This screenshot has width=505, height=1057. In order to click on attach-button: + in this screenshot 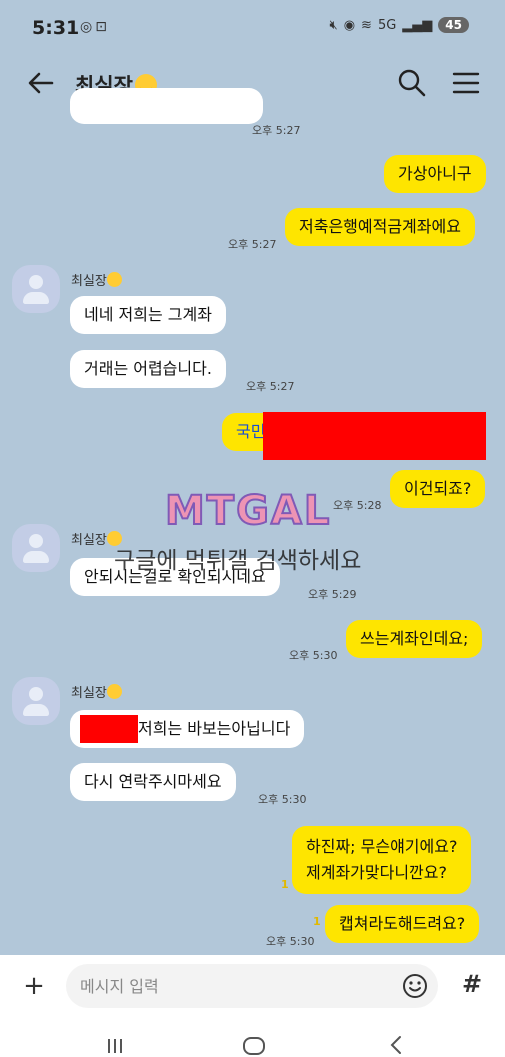, I will do `click(34, 987)`.